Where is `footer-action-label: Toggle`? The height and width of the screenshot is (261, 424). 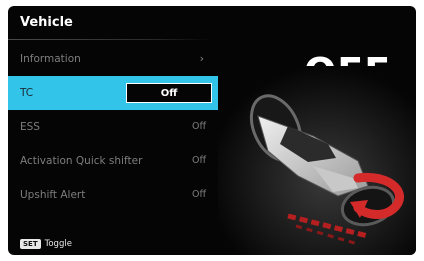
footer-action-label: Toggle is located at coordinates (58, 244).